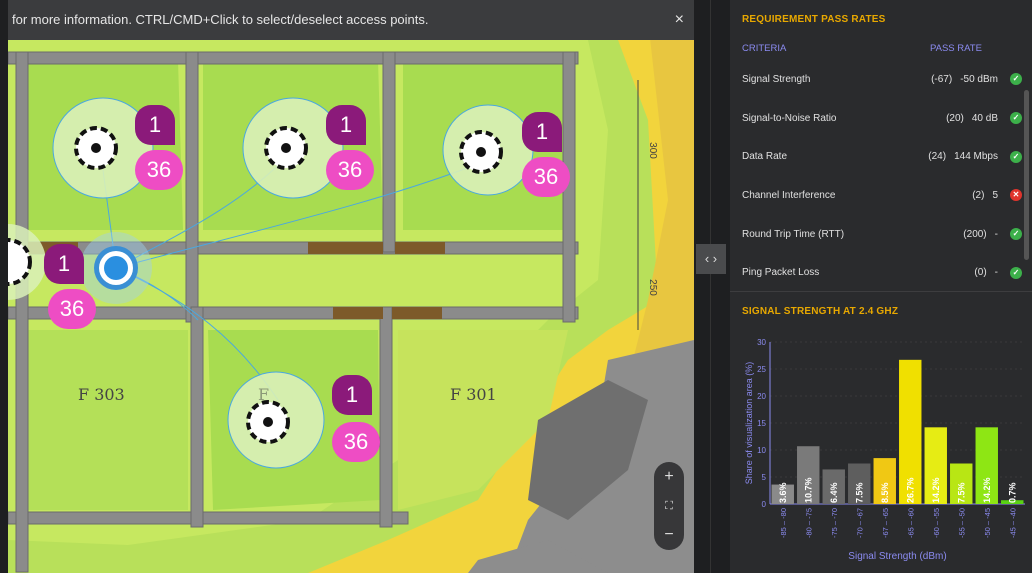  I want to click on fit-view-button: ⛶, so click(669, 506).